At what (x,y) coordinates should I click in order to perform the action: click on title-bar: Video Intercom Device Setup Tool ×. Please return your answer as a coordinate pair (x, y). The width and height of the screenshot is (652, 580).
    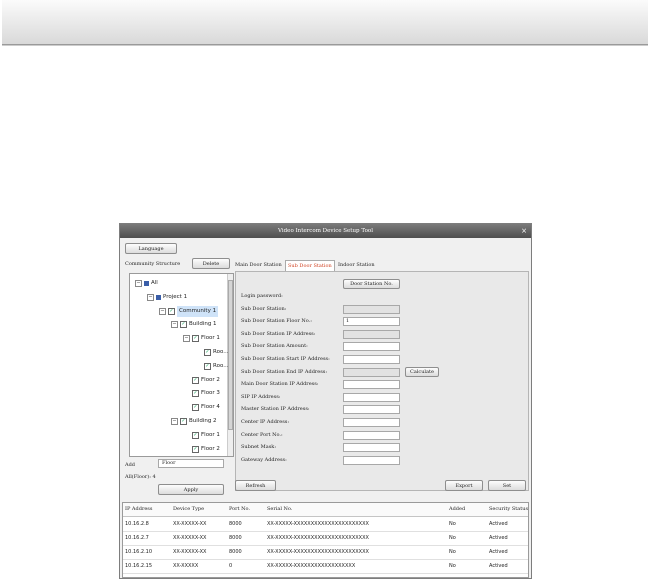
    Looking at the image, I should click on (325, 231).